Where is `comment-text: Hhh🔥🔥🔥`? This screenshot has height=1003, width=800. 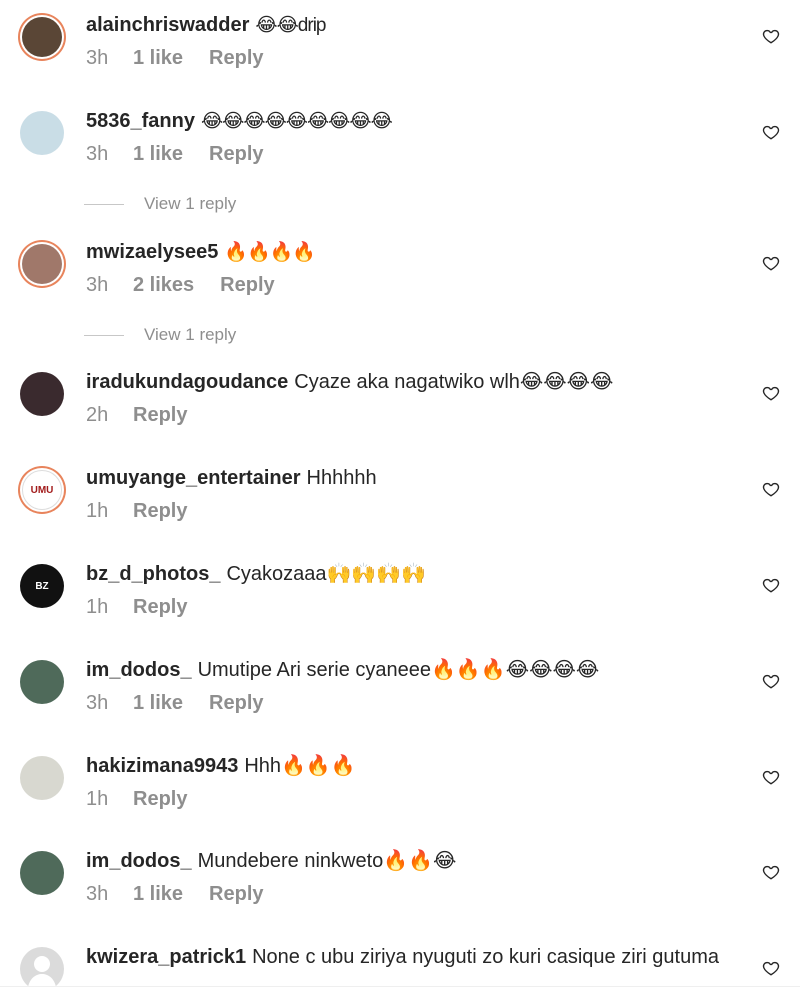
comment-text: Hhh🔥🔥🔥 is located at coordinates (300, 766).